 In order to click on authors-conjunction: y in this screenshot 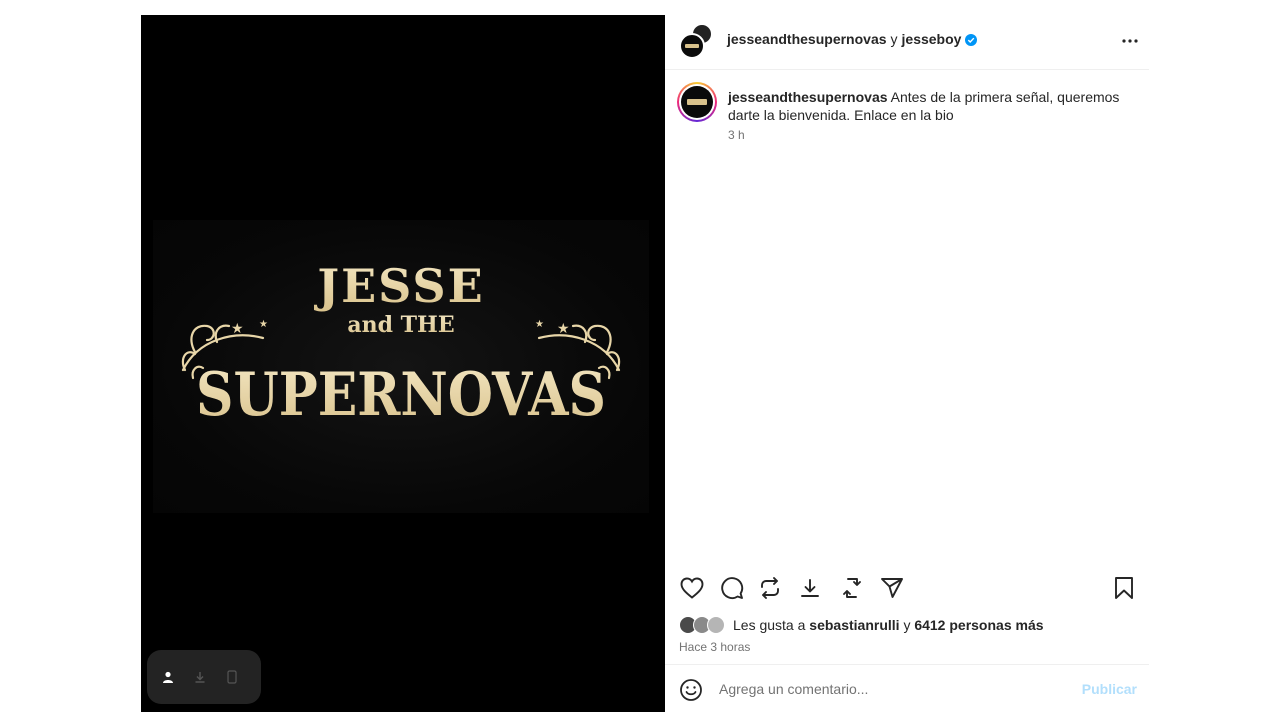, I will do `click(894, 39)`.